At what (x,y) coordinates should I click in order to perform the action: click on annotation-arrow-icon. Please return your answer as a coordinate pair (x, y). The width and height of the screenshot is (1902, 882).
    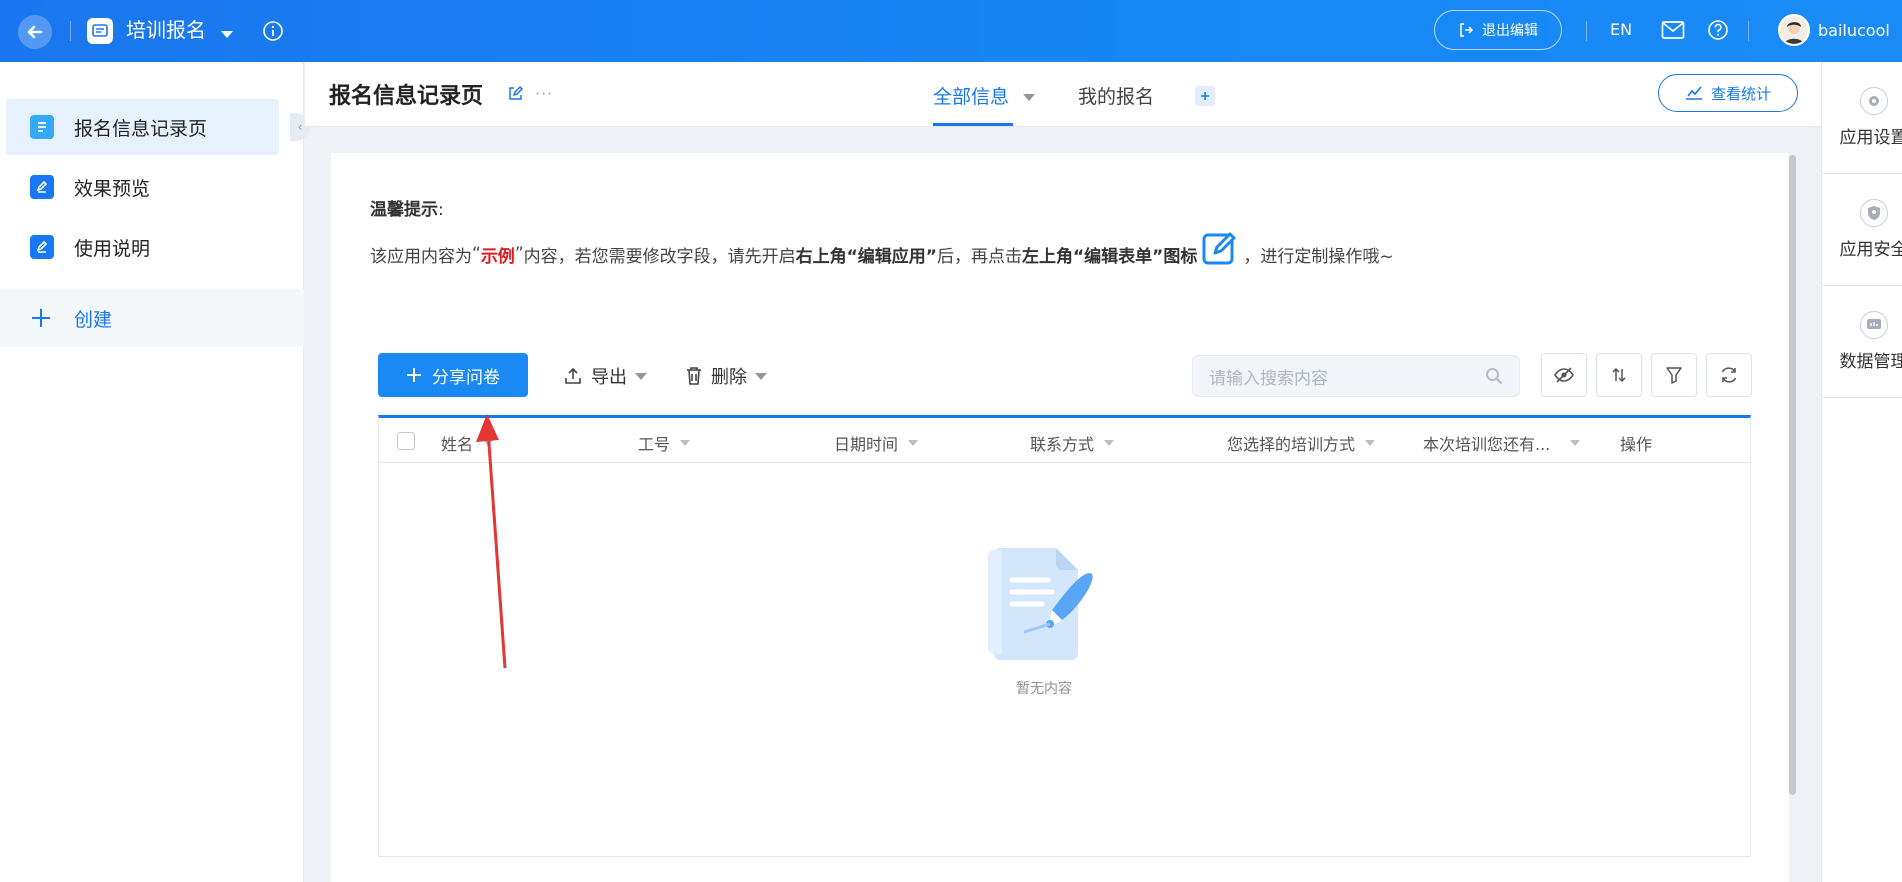
    Looking at the image, I should click on (491, 541).